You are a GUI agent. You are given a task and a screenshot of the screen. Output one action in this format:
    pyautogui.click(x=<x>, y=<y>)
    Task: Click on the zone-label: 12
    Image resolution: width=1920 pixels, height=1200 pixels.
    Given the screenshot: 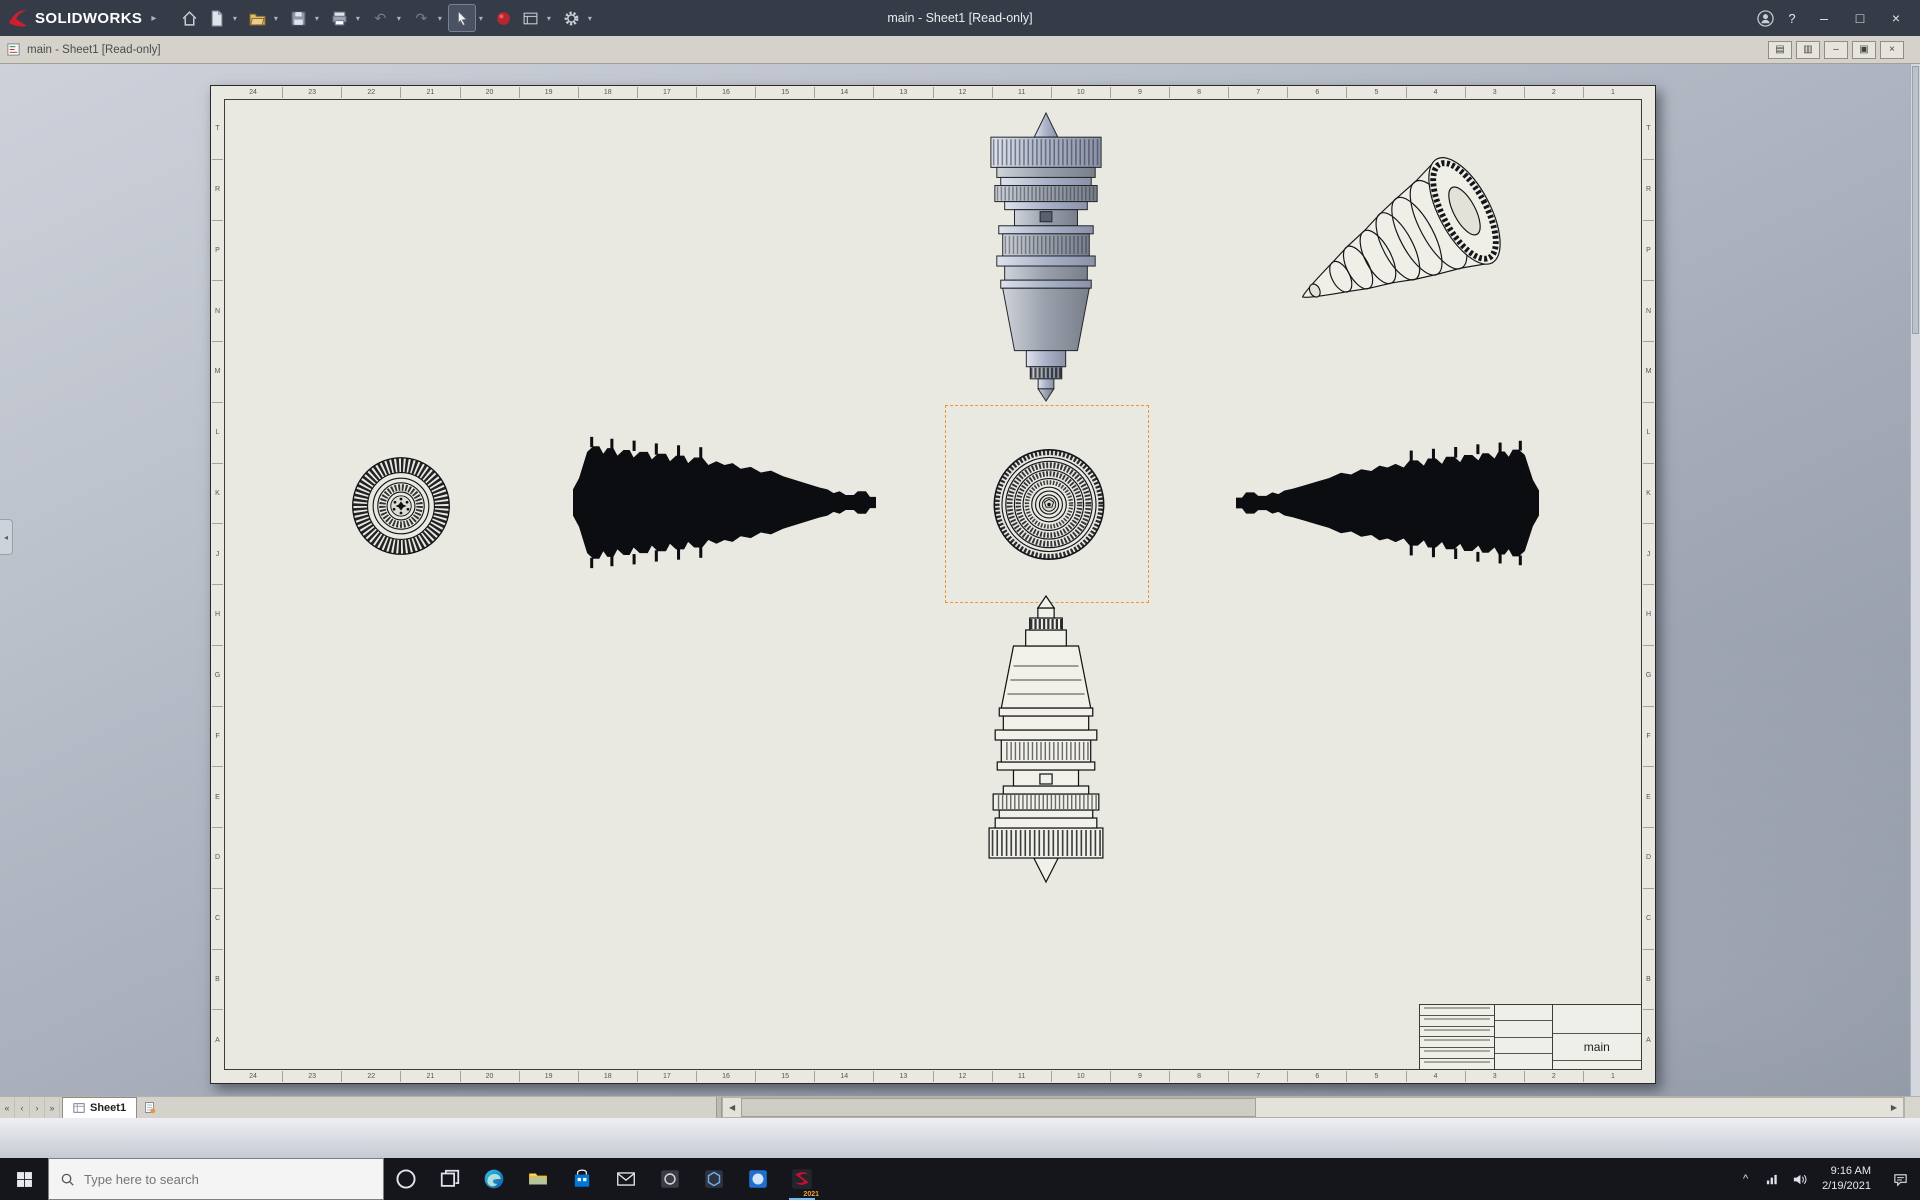 What is the action you would take?
    pyautogui.click(x=962, y=1076)
    